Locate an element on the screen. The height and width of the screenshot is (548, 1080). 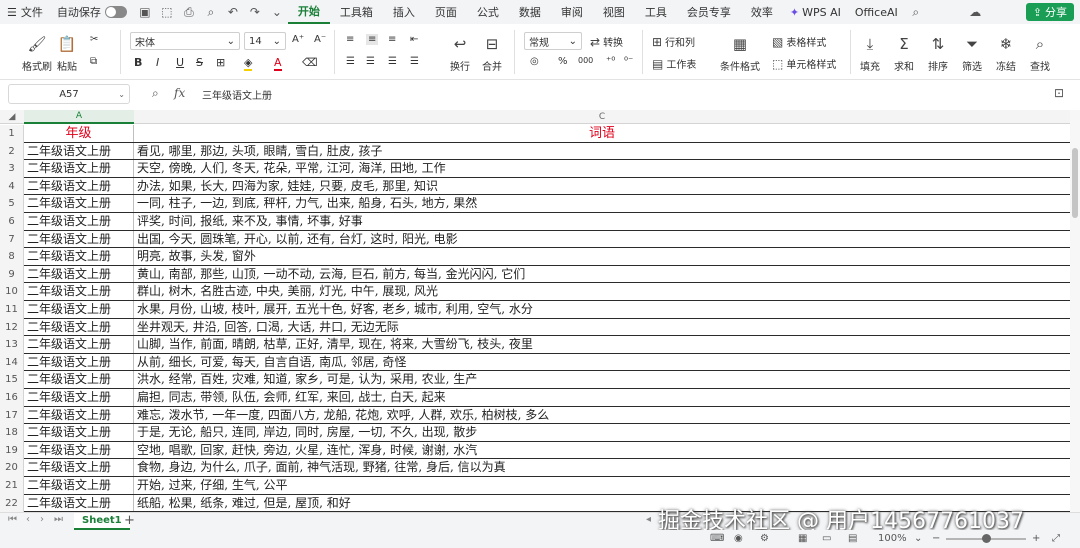
search-icon: ⌕ is located at coordinates (916, 12).